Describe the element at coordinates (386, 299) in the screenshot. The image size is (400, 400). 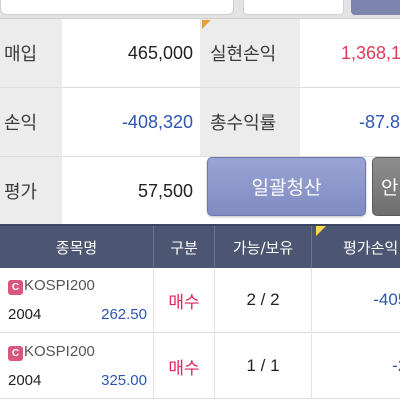
I see `eval-pnl: -405,` at that location.